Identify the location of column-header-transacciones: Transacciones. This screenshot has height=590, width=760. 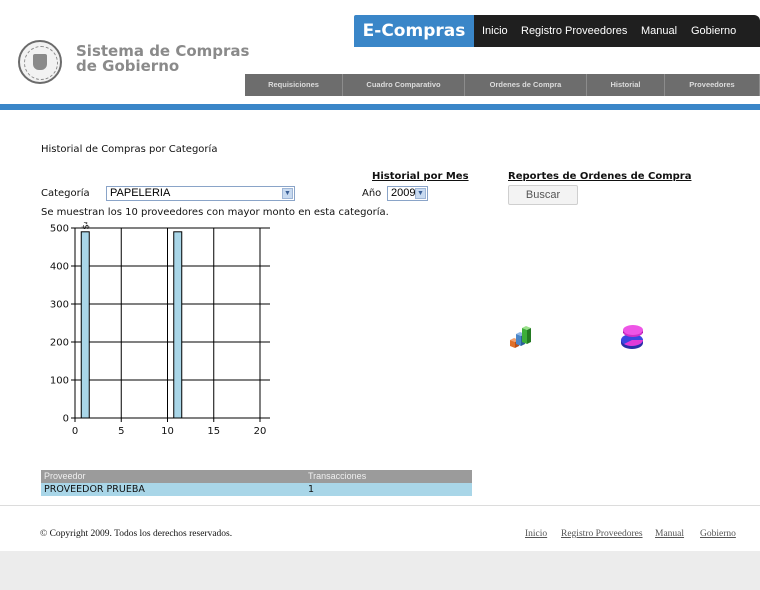
(337, 476).